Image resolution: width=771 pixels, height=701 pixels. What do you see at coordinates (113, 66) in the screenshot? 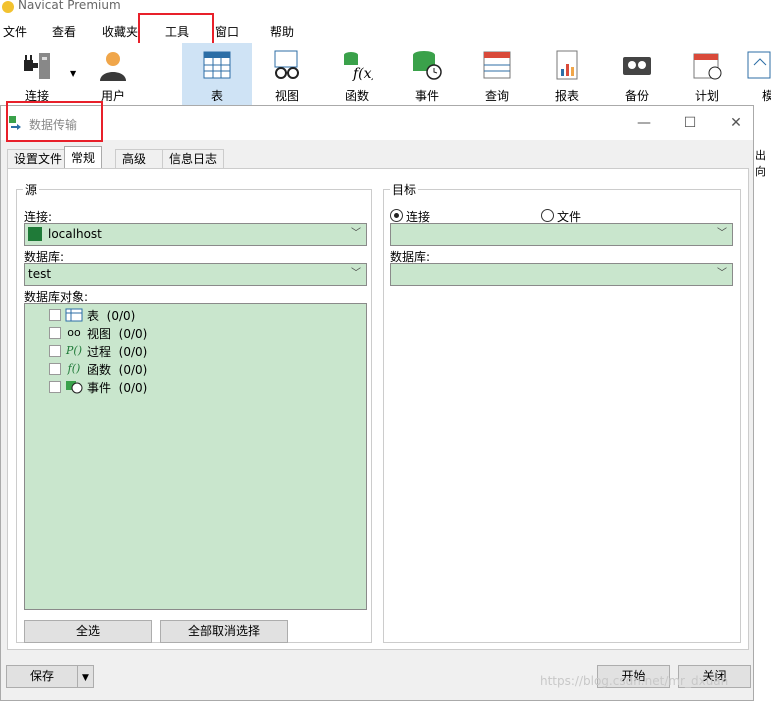
I see `user-icon` at bounding box center [113, 66].